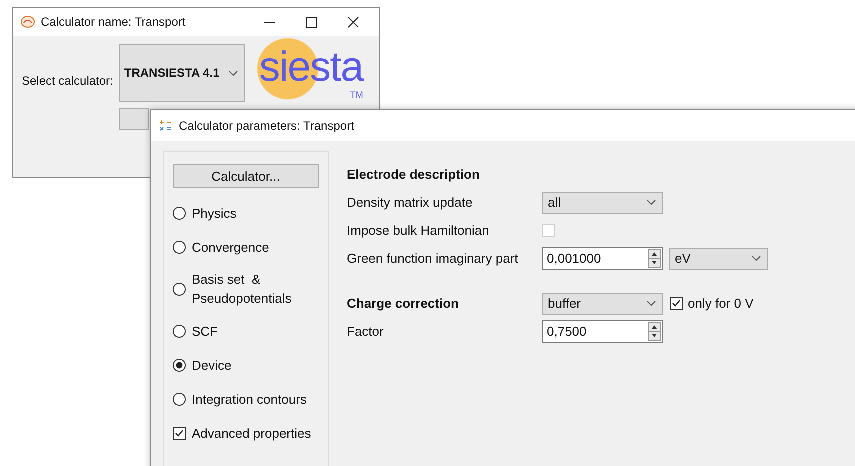  What do you see at coordinates (231, 247) in the screenshot?
I see `option-label: Convergence` at bounding box center [231, 247].